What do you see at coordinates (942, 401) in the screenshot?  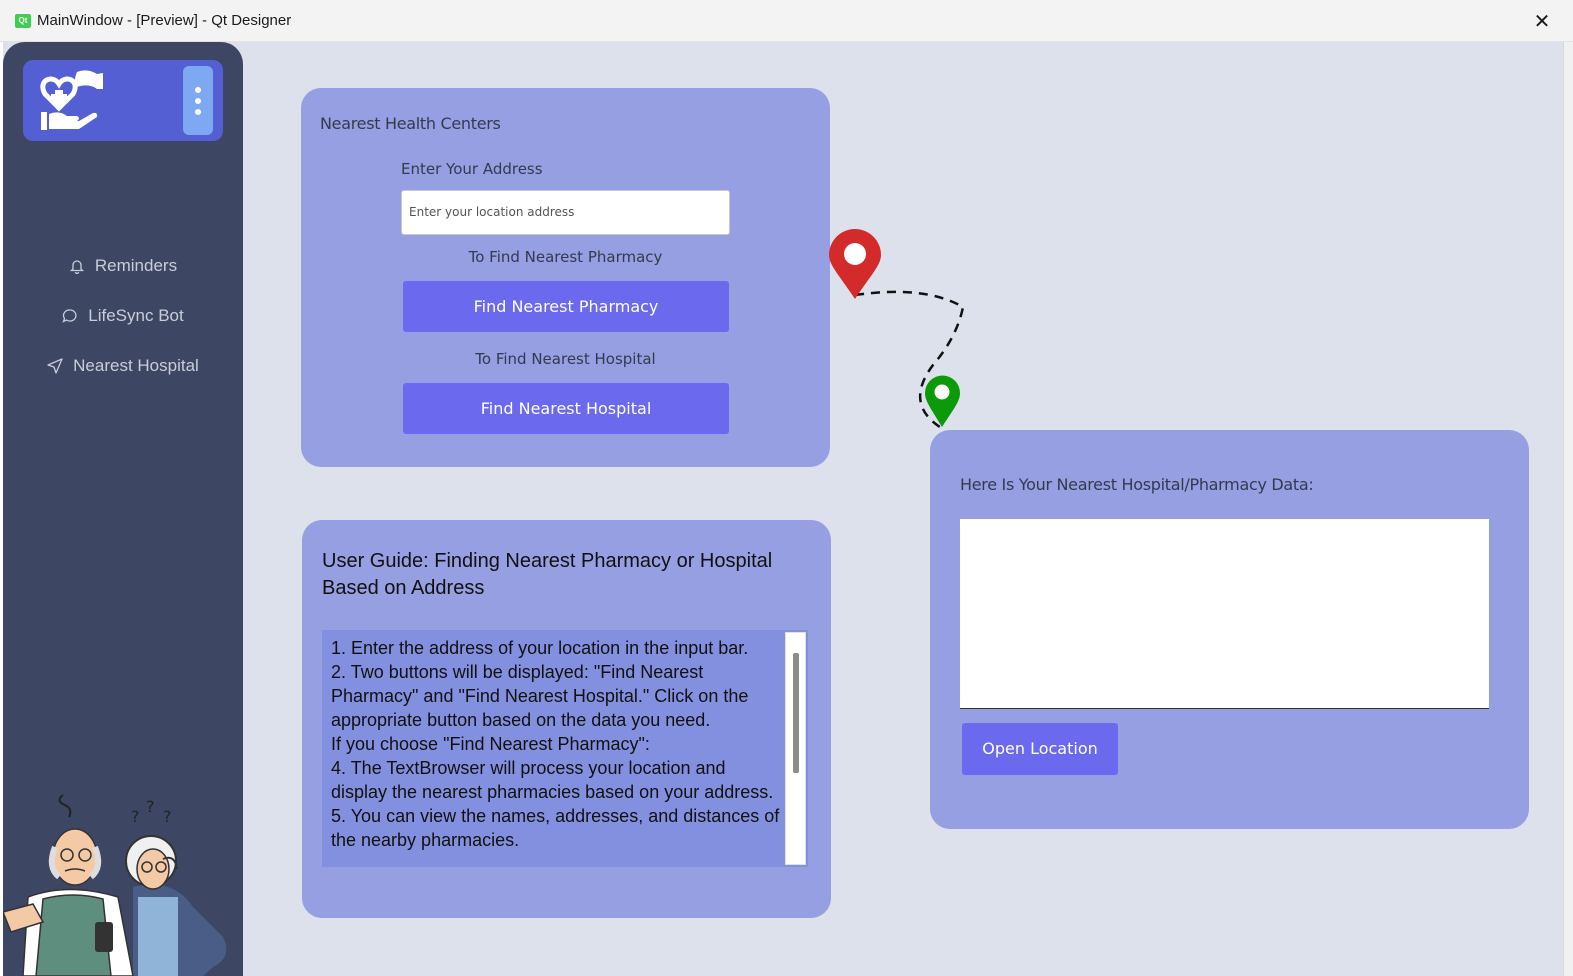 I see `map-pin-green-icon` at bounding box center [942, 401].